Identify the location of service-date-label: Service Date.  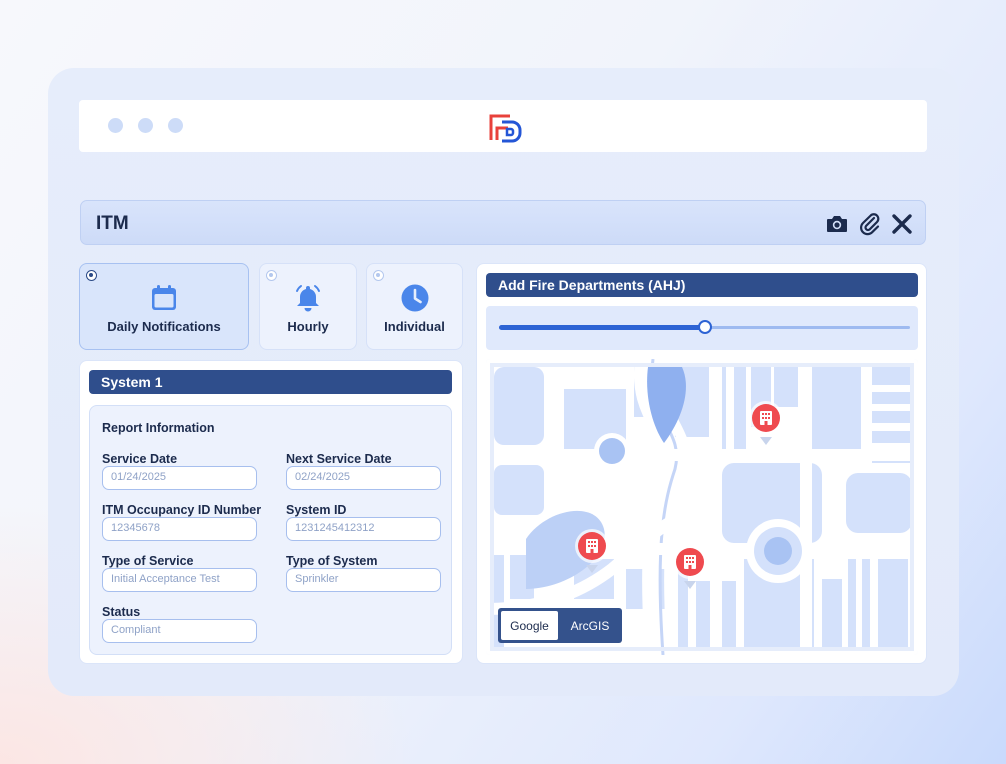
(140, 459).